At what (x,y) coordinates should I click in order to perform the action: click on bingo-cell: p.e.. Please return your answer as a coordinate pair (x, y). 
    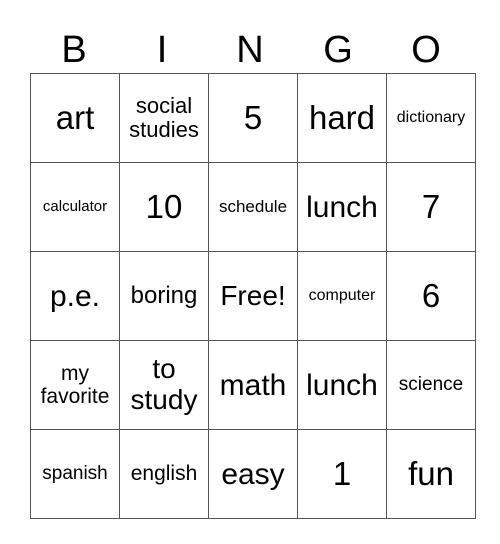
    Looking at the image, I should click on (75, 296).